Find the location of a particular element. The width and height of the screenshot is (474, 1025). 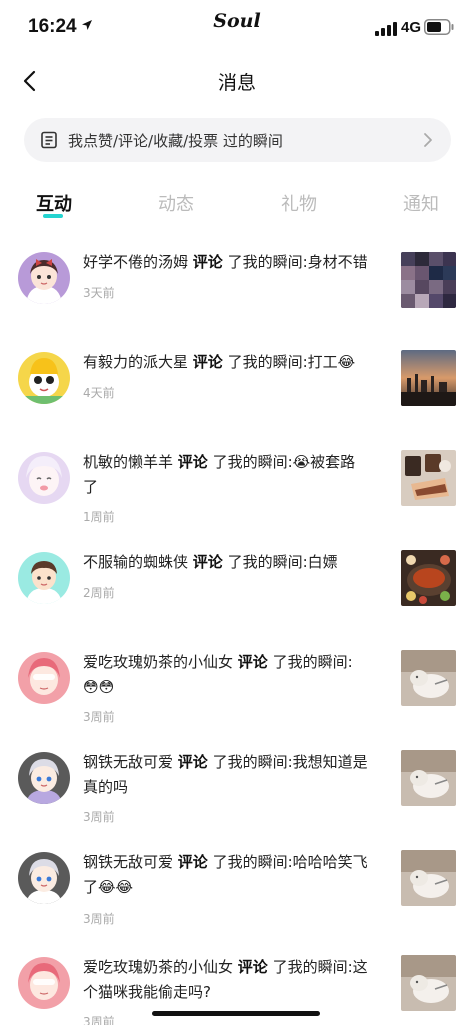

document-icon is located at coordinates (49, 140).